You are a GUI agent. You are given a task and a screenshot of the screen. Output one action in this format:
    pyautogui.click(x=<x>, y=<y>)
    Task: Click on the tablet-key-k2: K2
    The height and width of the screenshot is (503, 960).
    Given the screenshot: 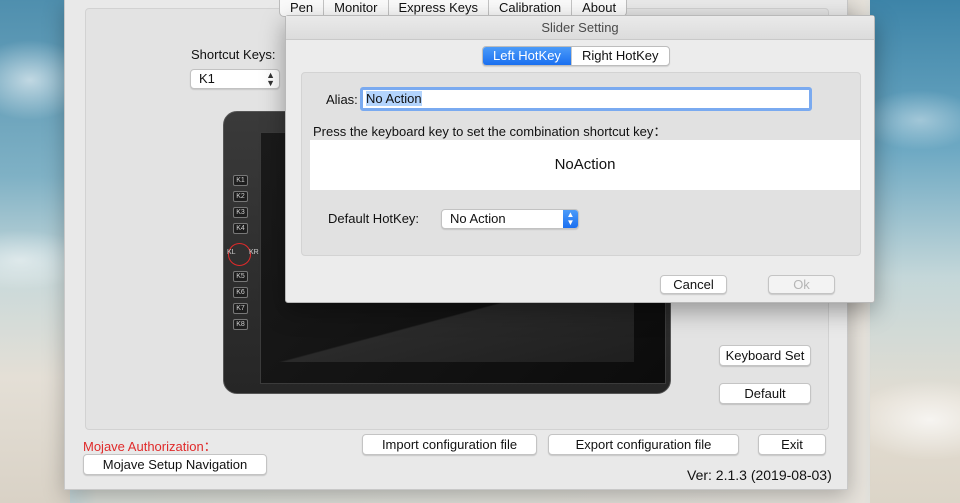 What is the action you would take?
    pyautogui.click(x=240, y=196)
    